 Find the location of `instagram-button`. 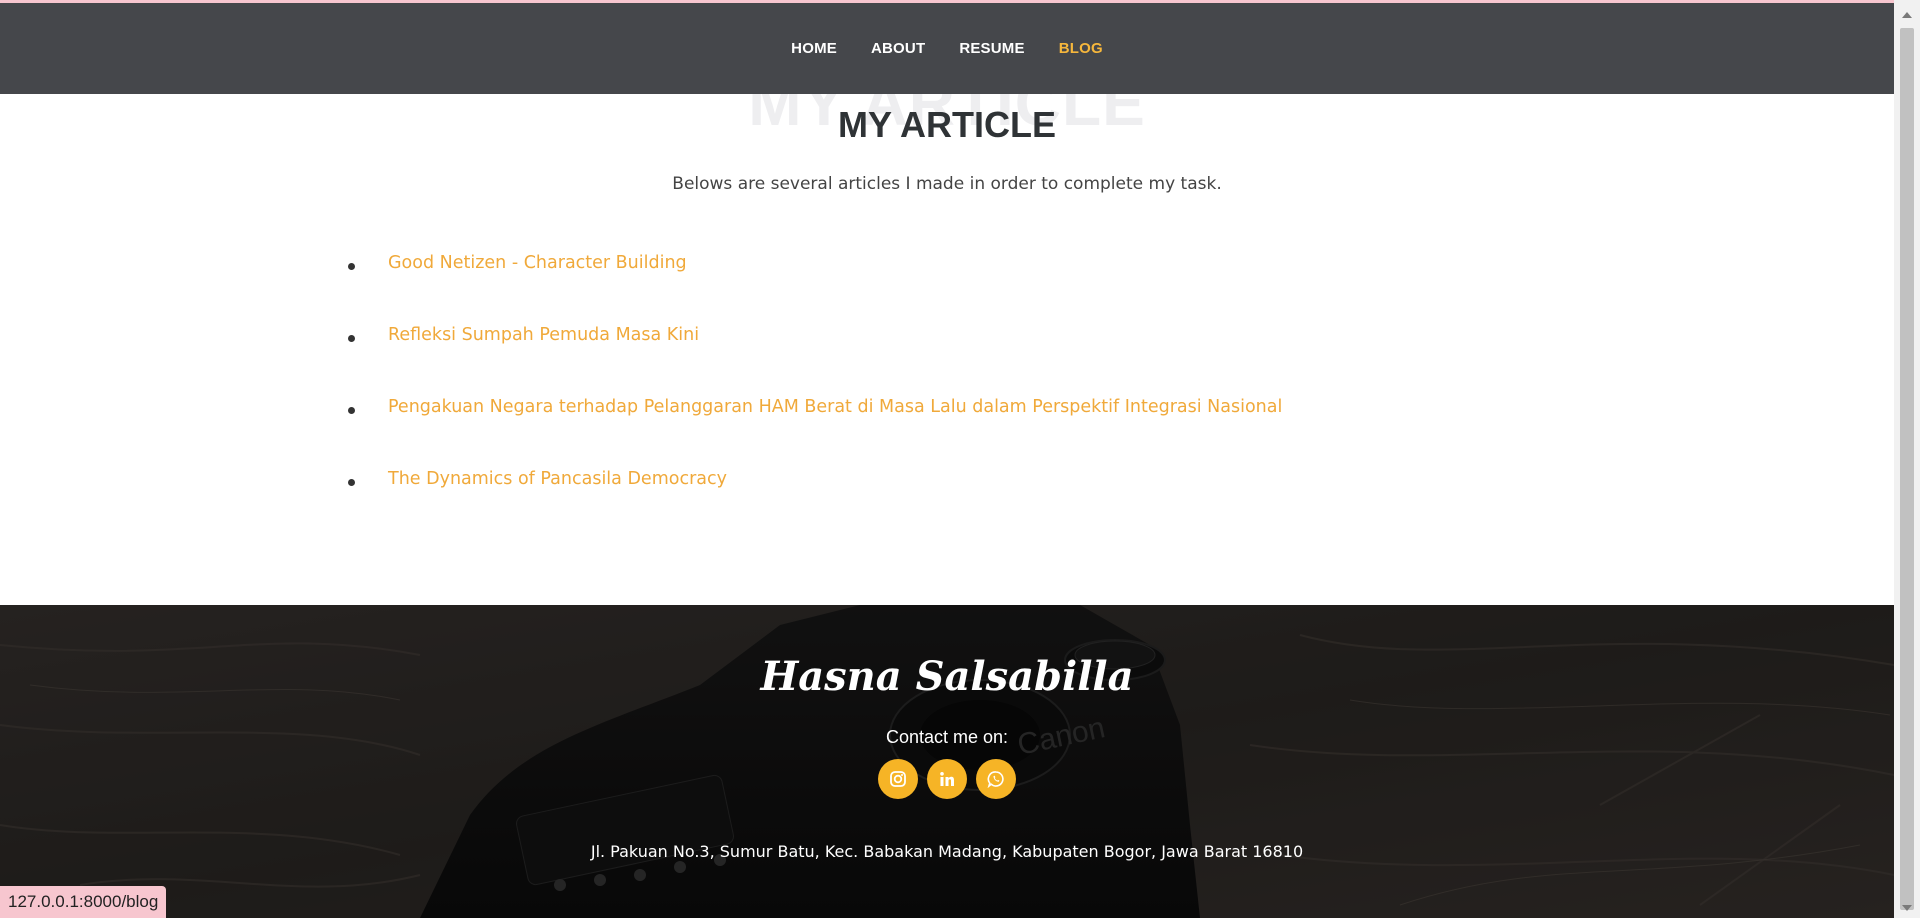

instagram-button is located at coordinates (898, 779).